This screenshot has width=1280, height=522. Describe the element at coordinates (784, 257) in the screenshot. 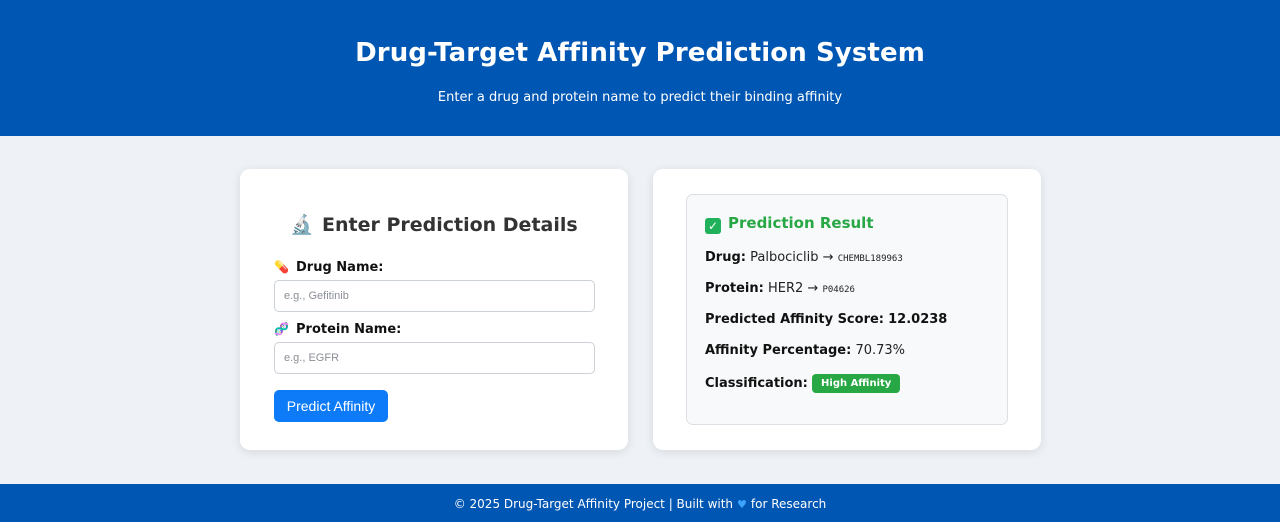

I see `drug-name-value: Palbociclib` at that location.